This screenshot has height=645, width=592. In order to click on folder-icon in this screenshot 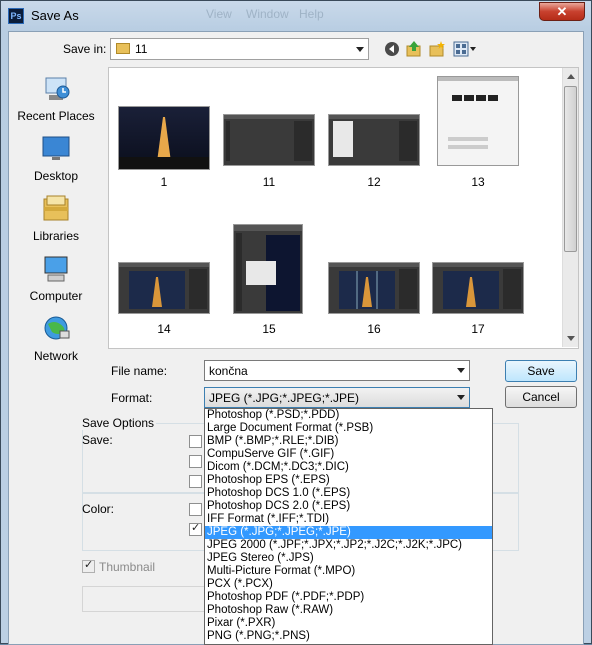, I will do `click(123, 48)`.